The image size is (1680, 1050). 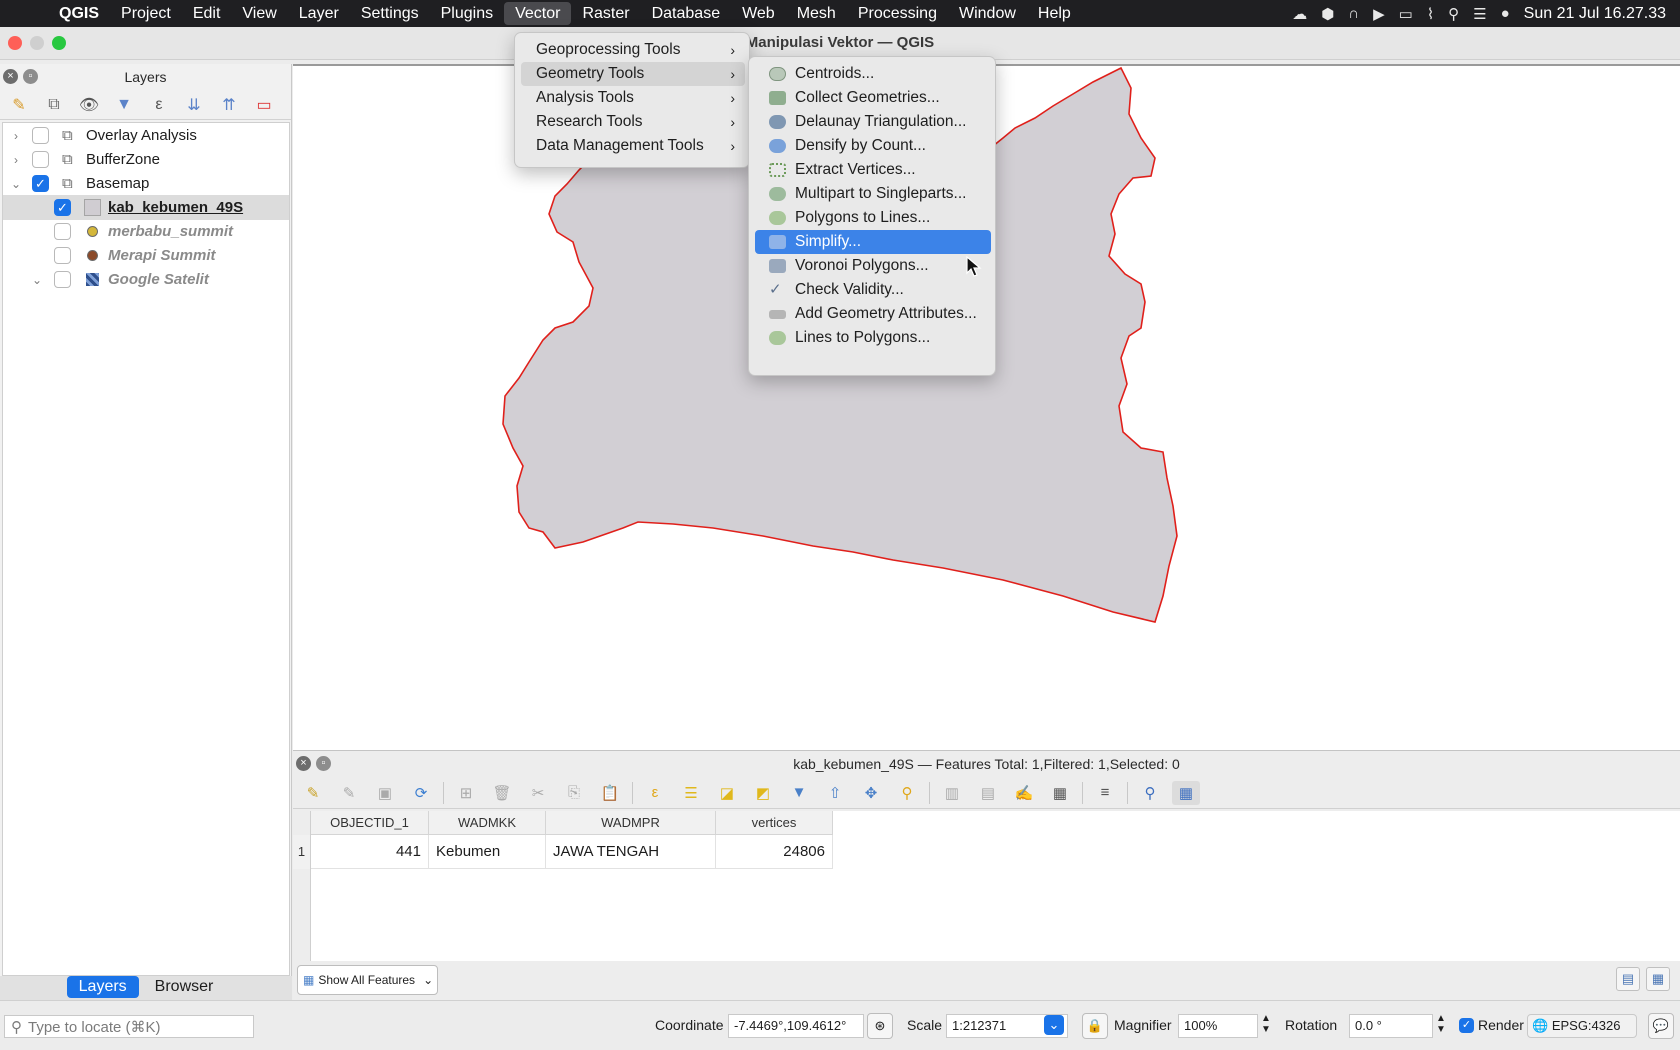 I want to click on paste-icon: 📋, so click(x=610, y=793).